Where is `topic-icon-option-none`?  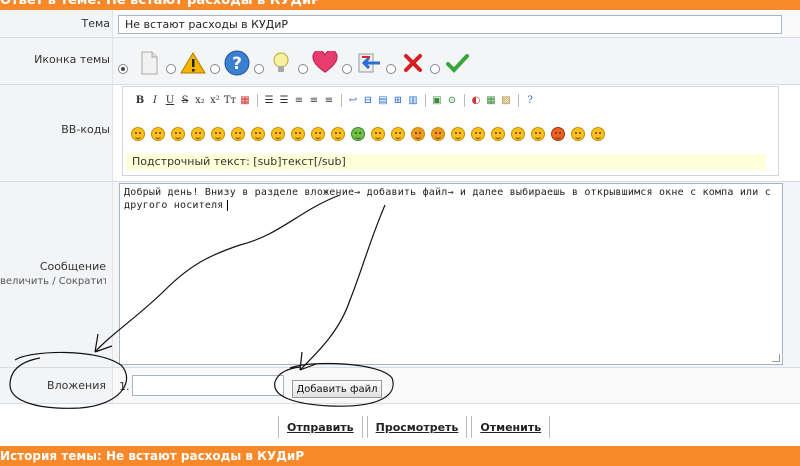 topic-icon-option-none is located at coordinates (125, 70).